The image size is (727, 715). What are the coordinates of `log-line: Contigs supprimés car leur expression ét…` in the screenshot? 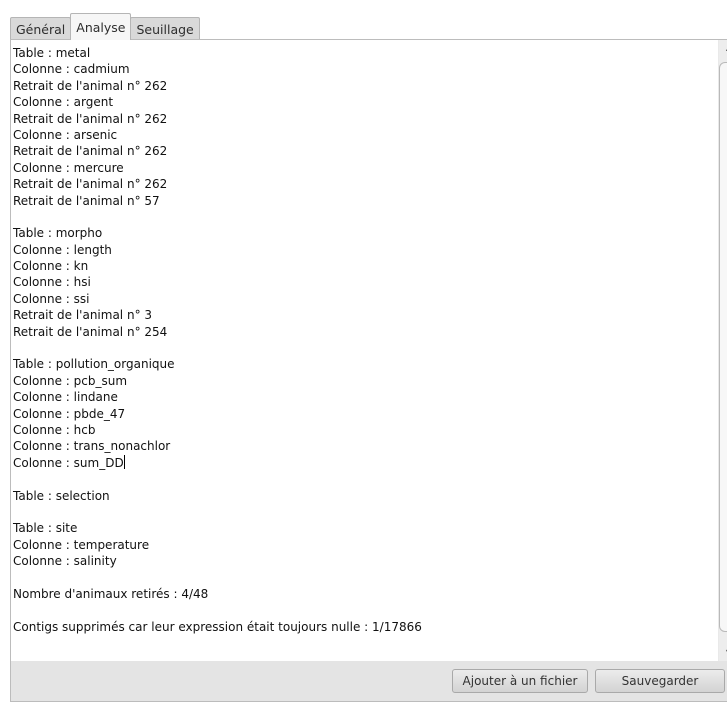 It's located at (217, 626).